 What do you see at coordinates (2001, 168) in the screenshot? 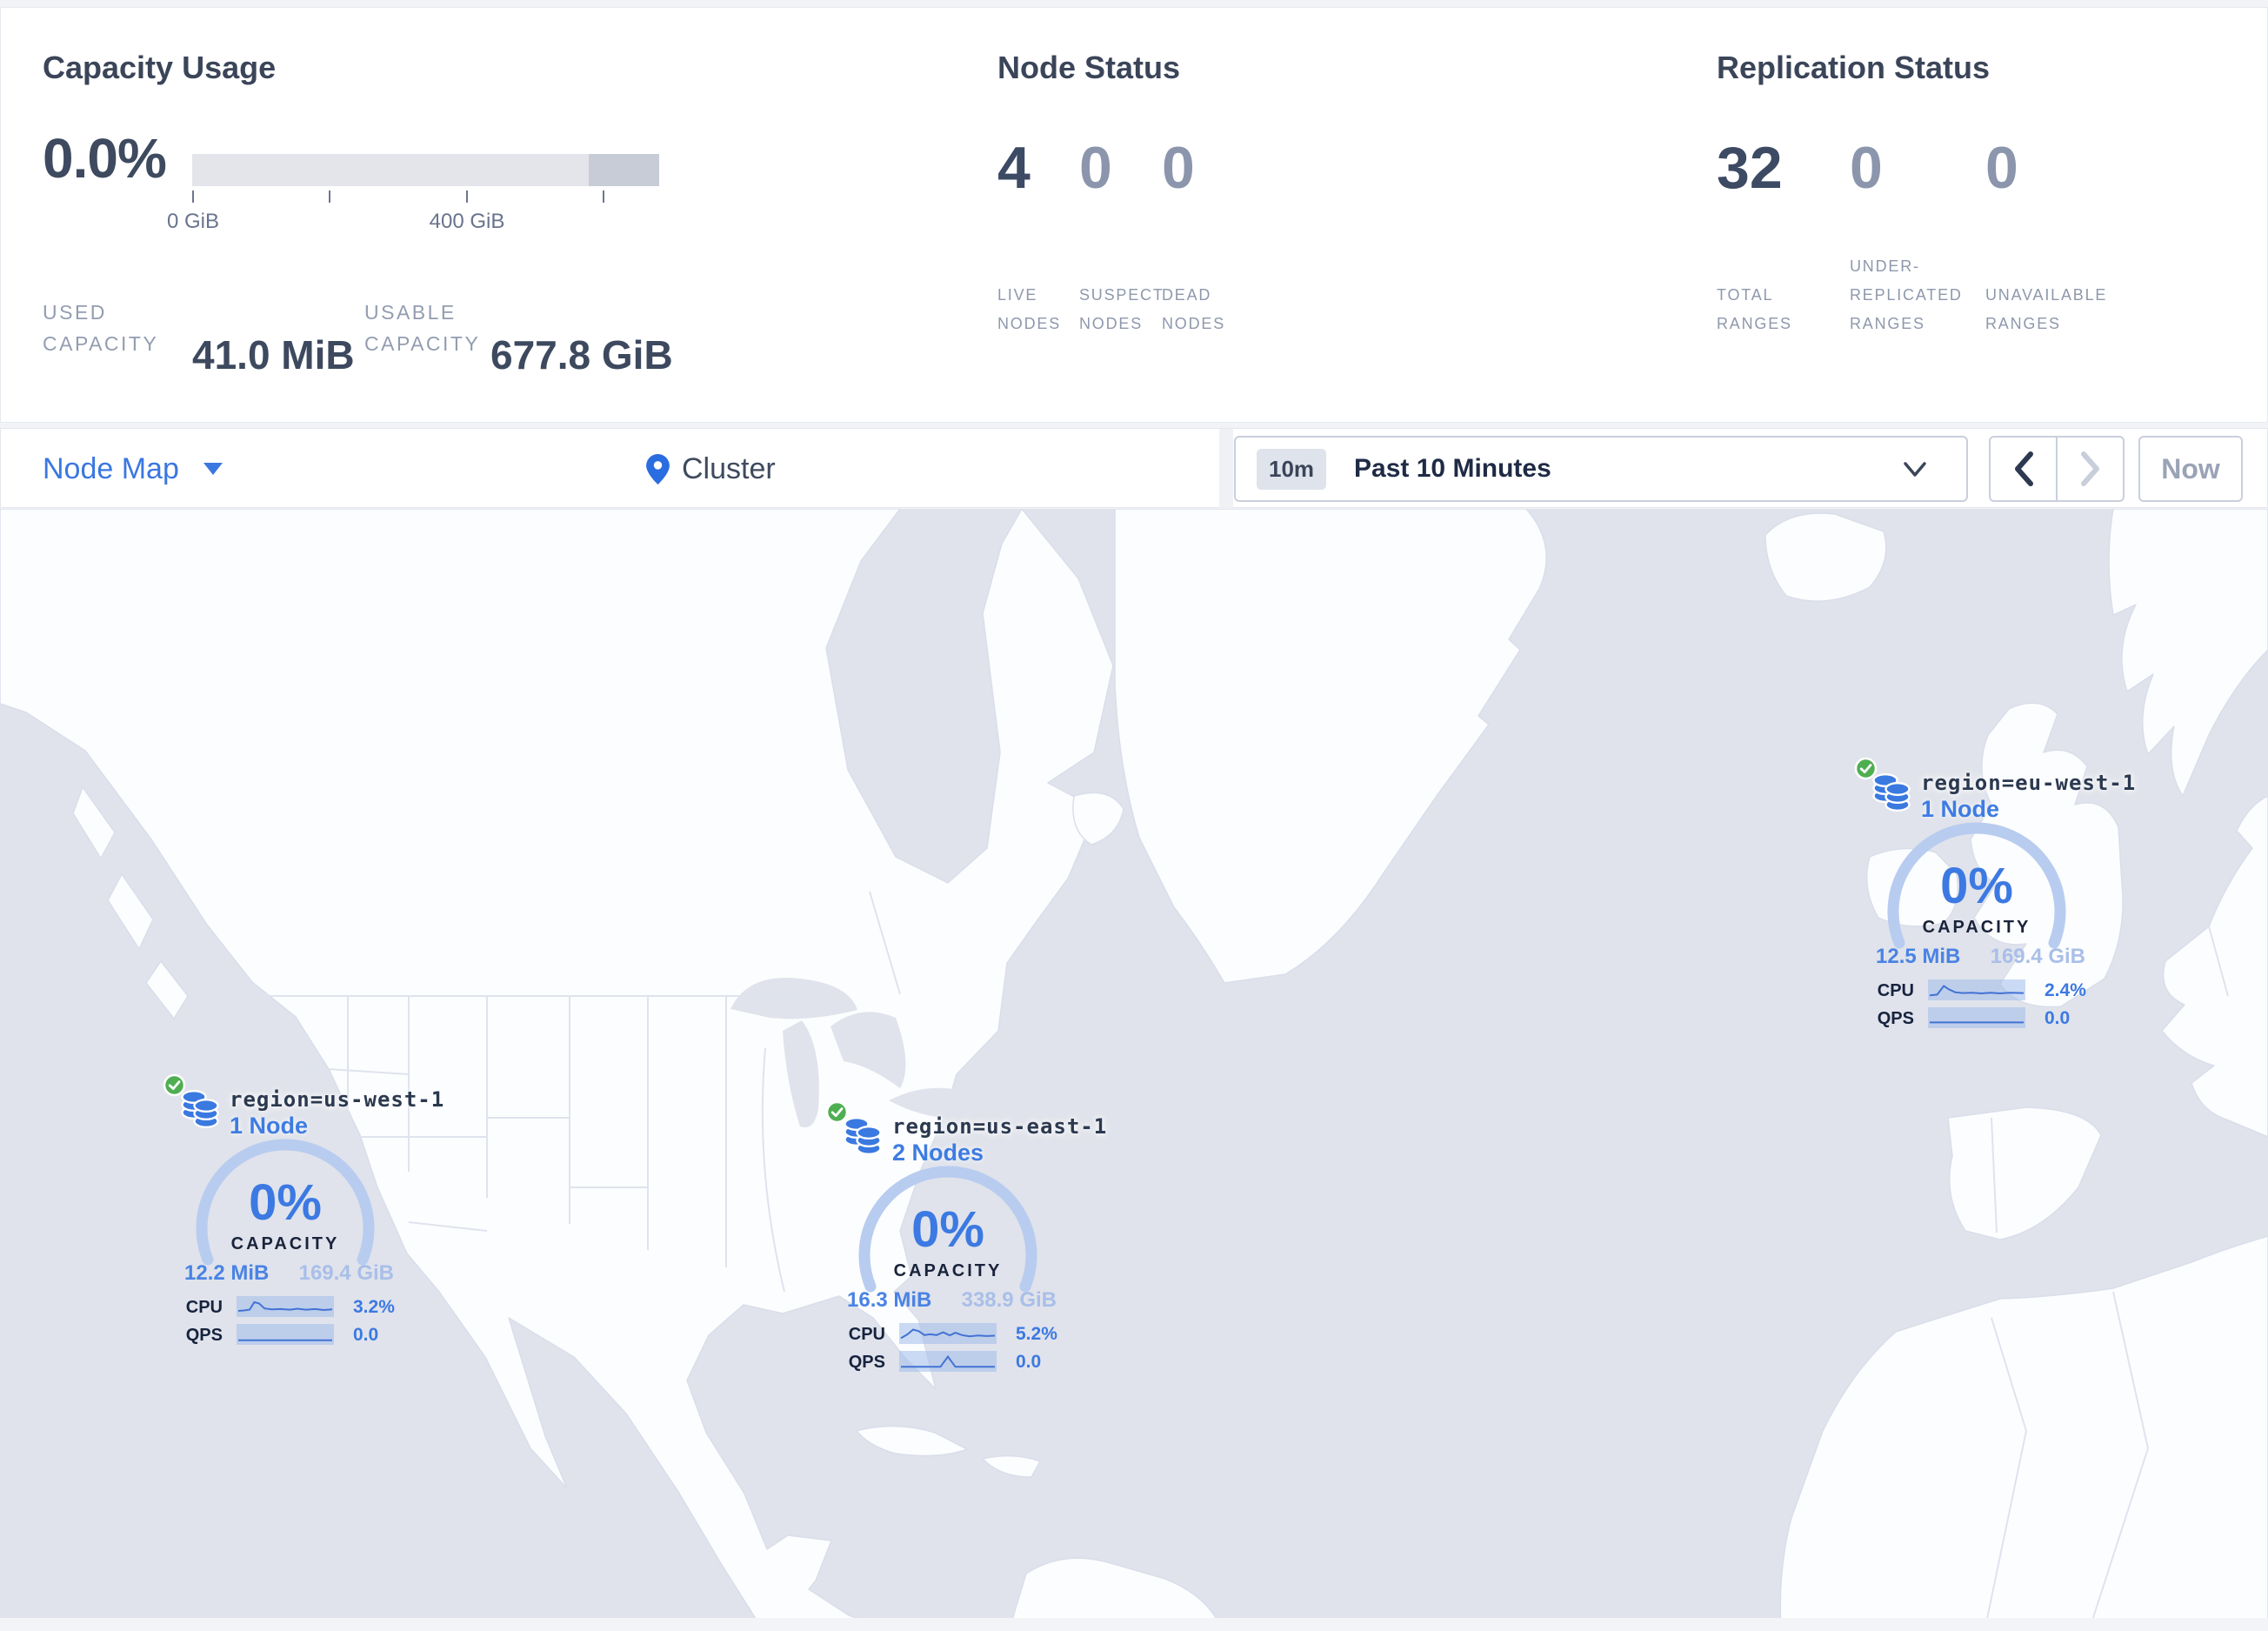
I see `unavailable-ranges-count: 0` at bounding box center [2001, 168].